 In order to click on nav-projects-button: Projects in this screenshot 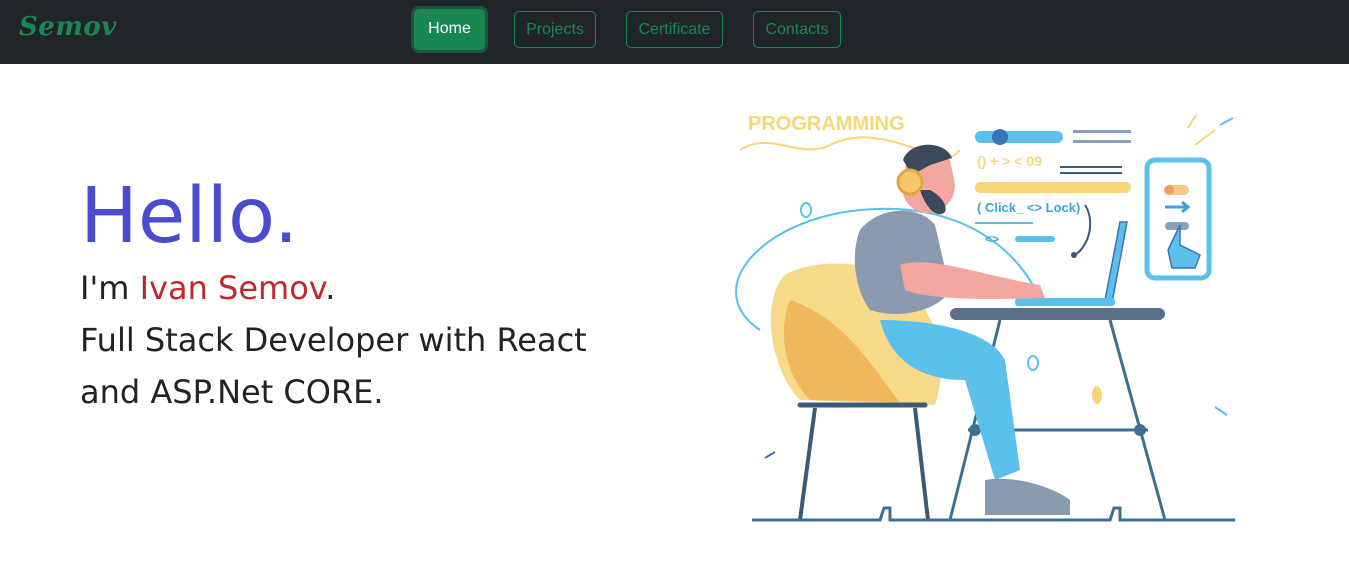, I will do `click(555, 29)`.